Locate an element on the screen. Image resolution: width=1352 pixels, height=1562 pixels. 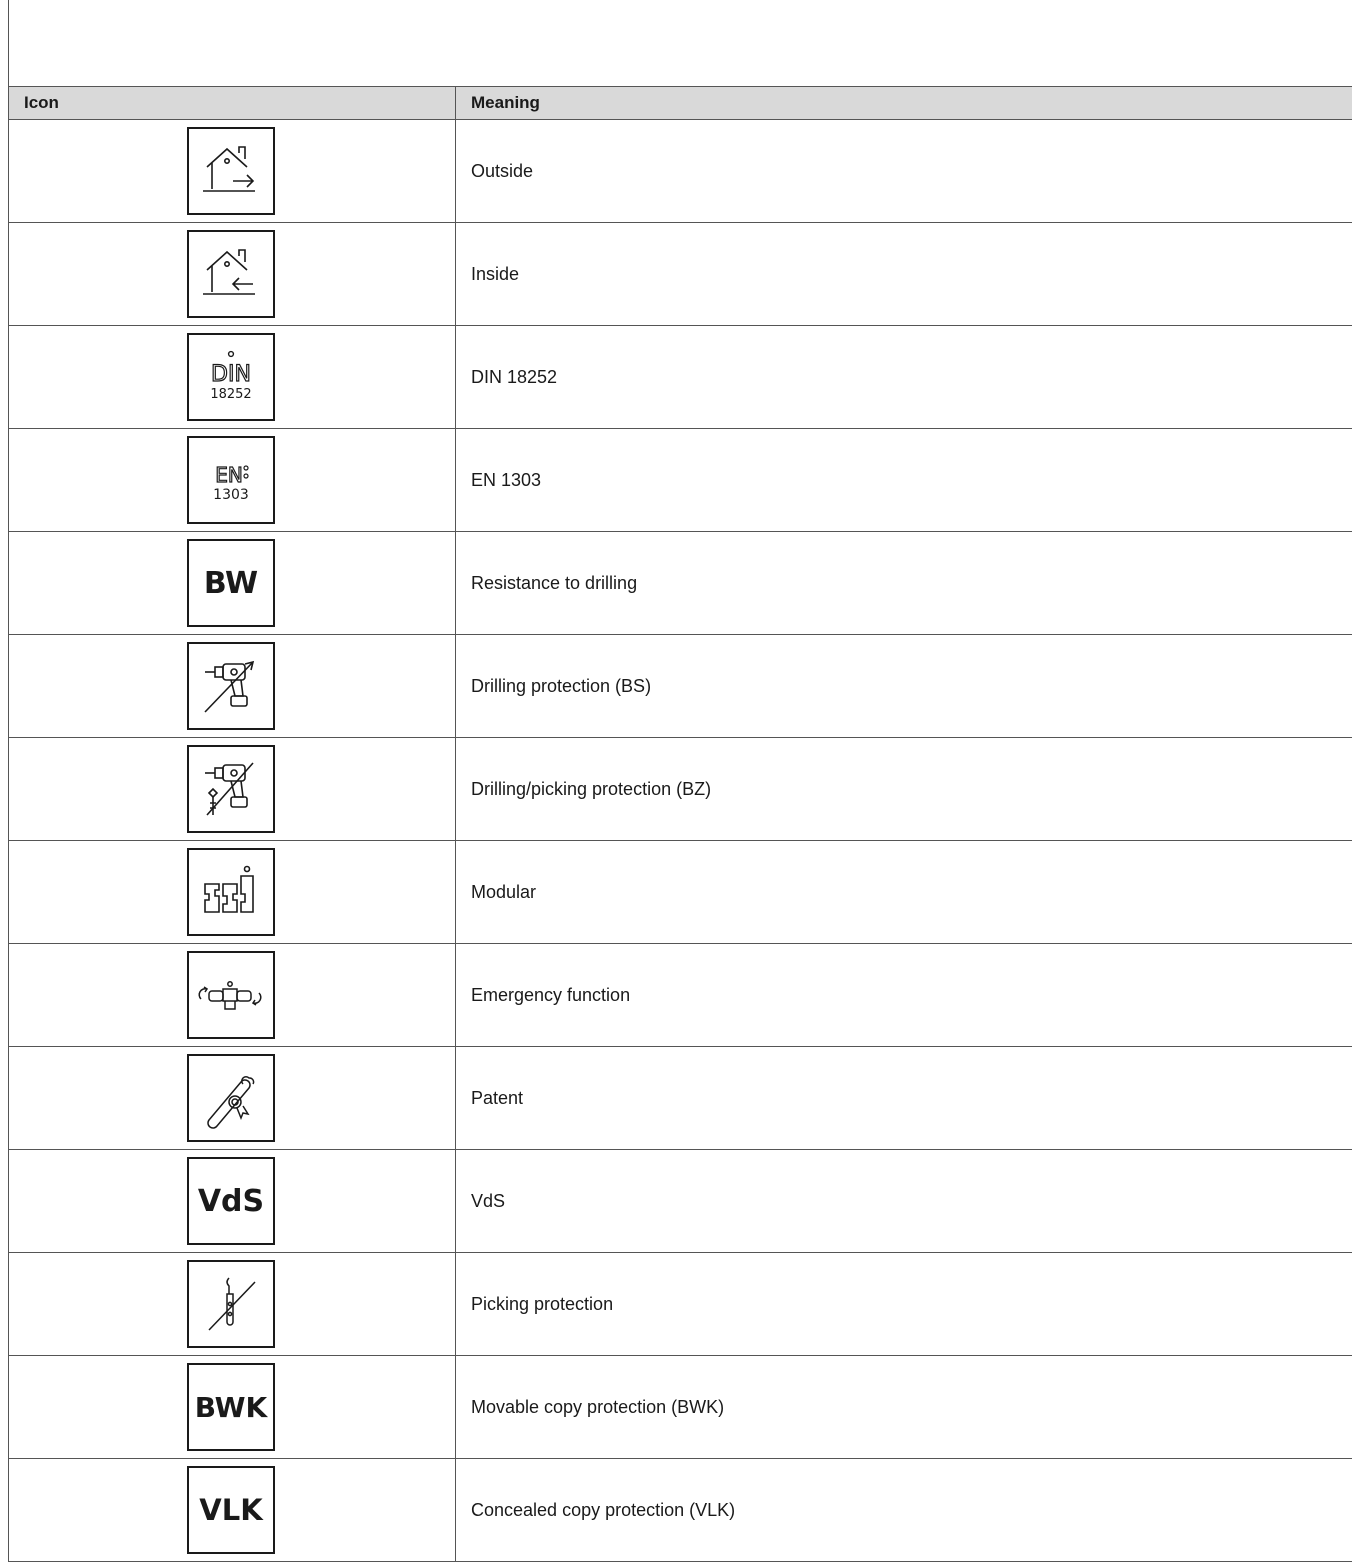
table-row: Drilling/picking protection (BZ) is located at coordinates (680, 789).